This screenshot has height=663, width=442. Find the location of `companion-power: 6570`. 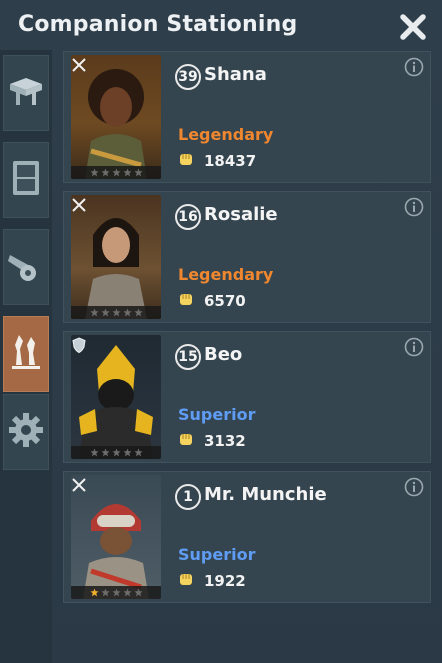

companion-power: 6570 is located at coordinates (212, 301).